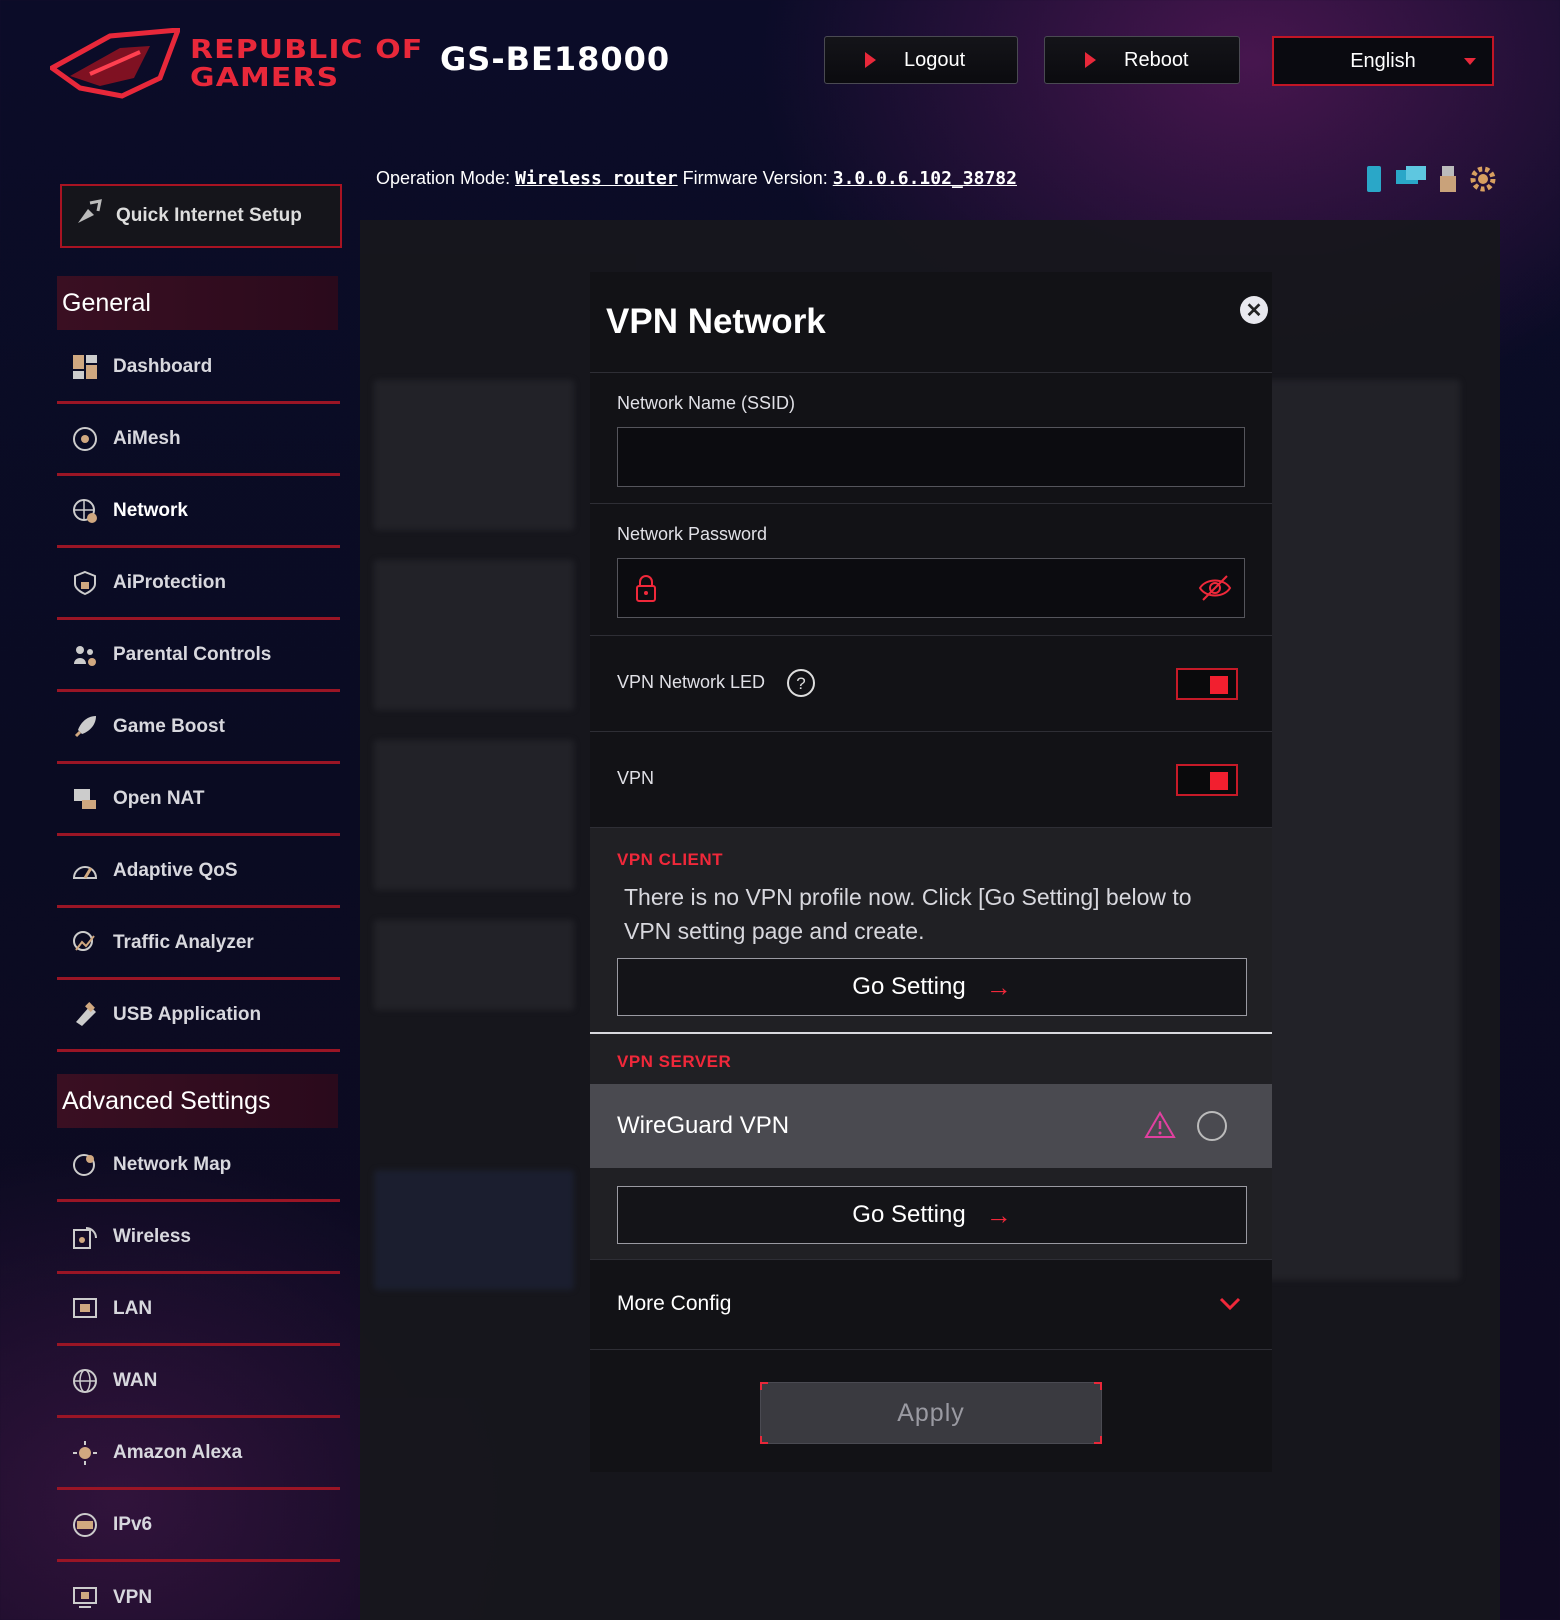  I want to click on parental-icon, so click(85, 655).